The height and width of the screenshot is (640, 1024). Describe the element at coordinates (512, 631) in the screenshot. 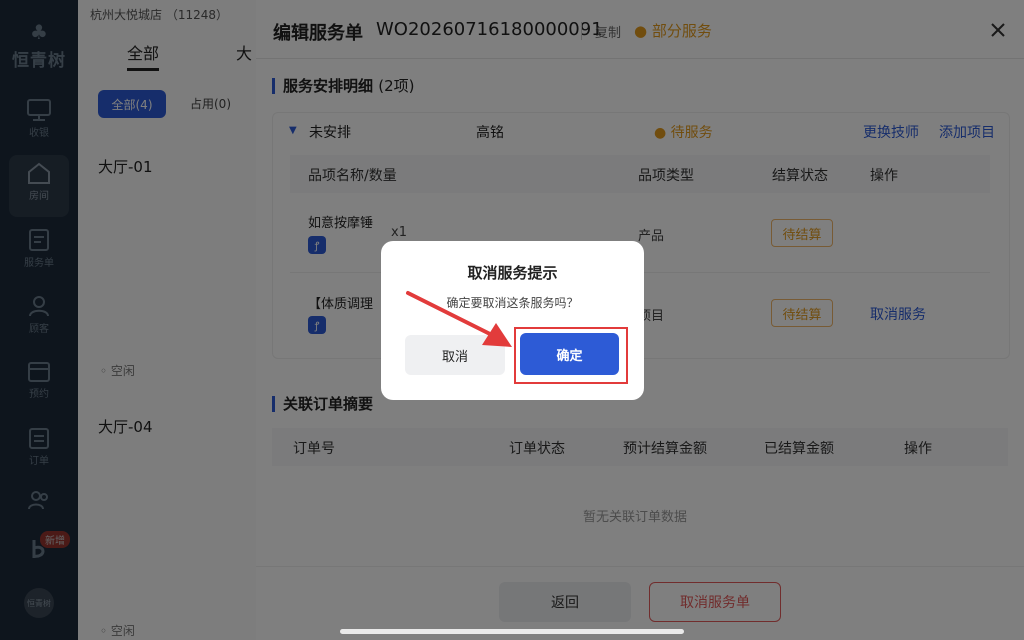

I see `home-indicator` at that location.